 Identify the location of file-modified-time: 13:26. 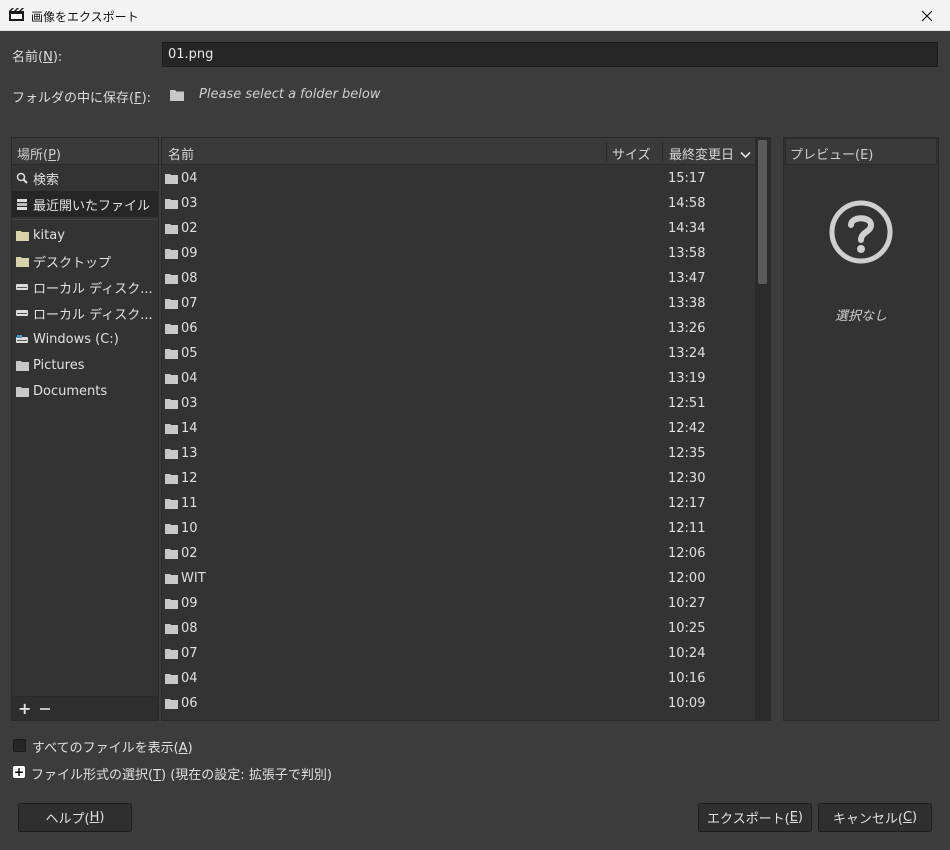
(687, 328).